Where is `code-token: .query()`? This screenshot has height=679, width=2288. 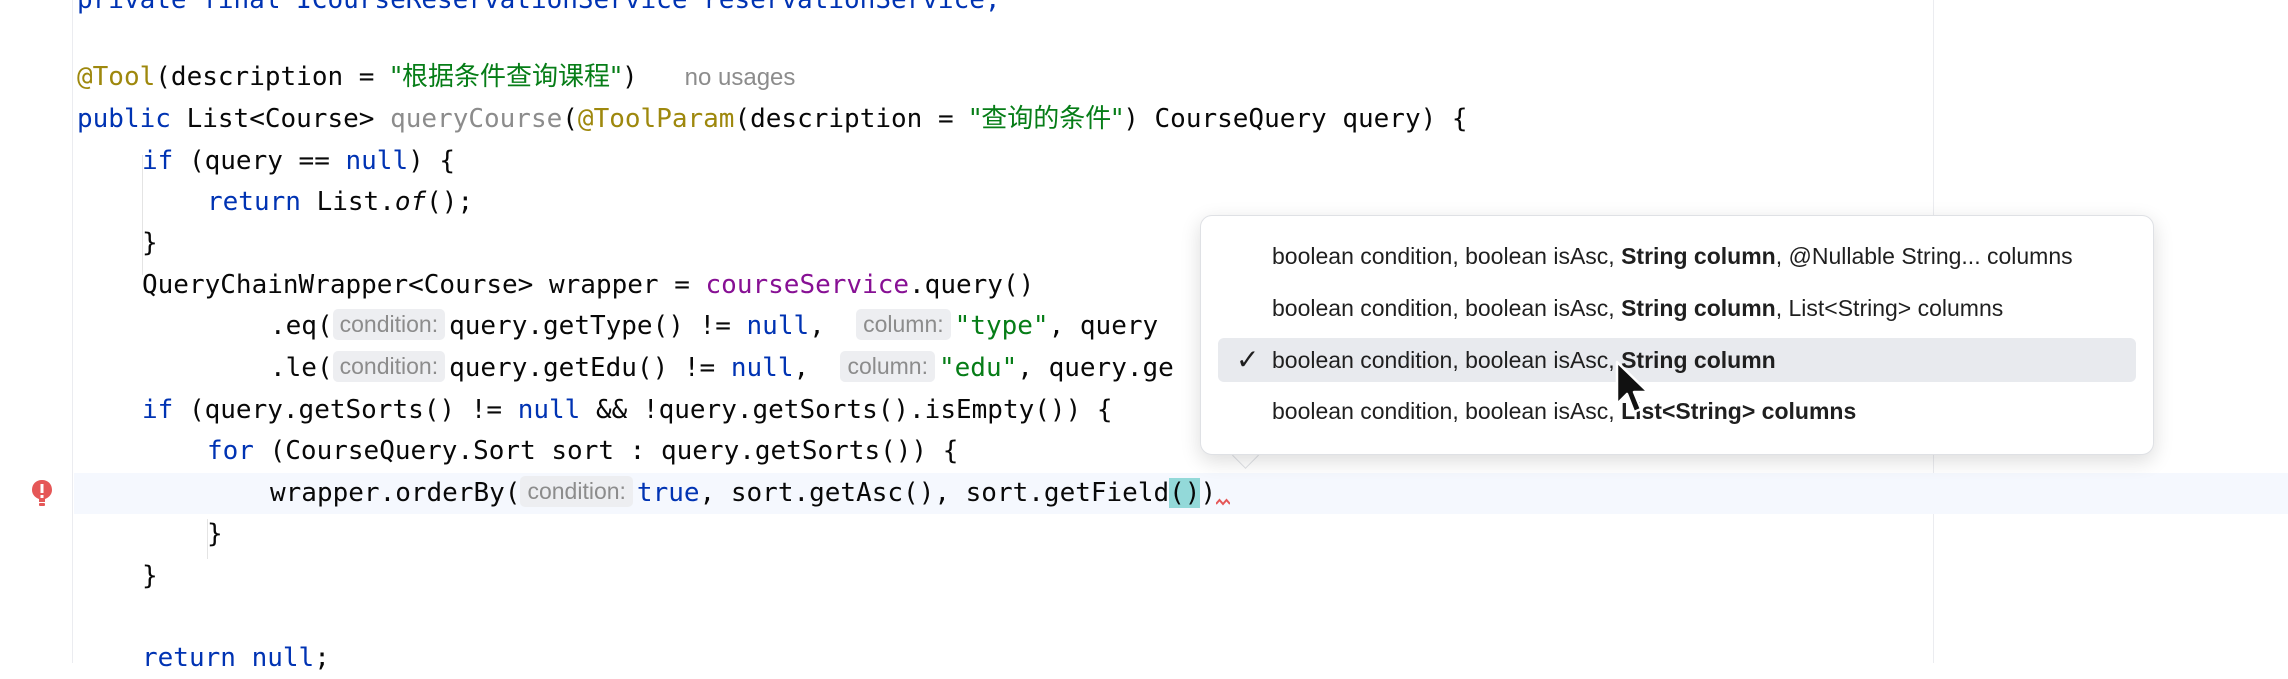 code-token: .query() is located at coordinates (972, 285).